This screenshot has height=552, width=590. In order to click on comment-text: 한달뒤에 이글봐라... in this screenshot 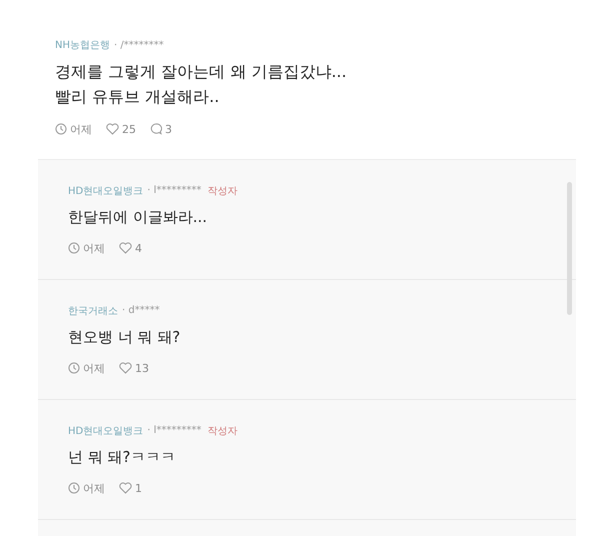, I will do `click(138, 217)`.